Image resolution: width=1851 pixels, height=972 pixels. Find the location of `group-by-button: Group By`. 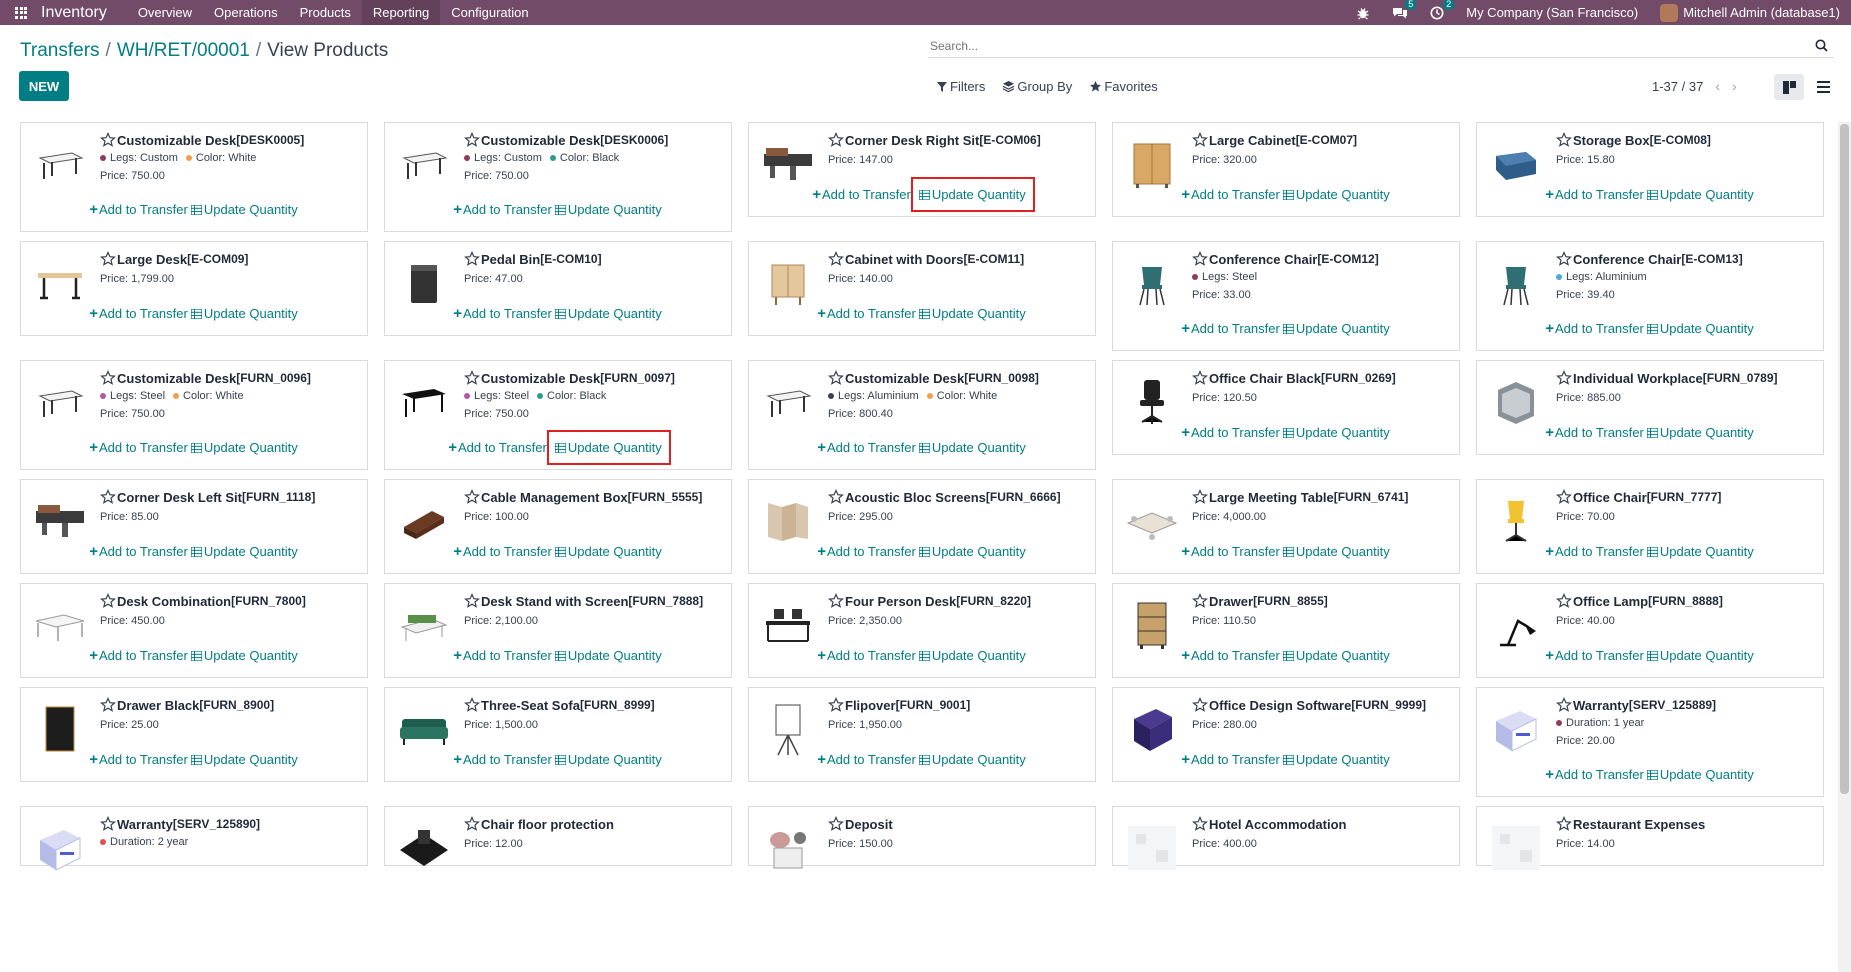

group-by-button: Group By is located at coordinates (1037, 86).